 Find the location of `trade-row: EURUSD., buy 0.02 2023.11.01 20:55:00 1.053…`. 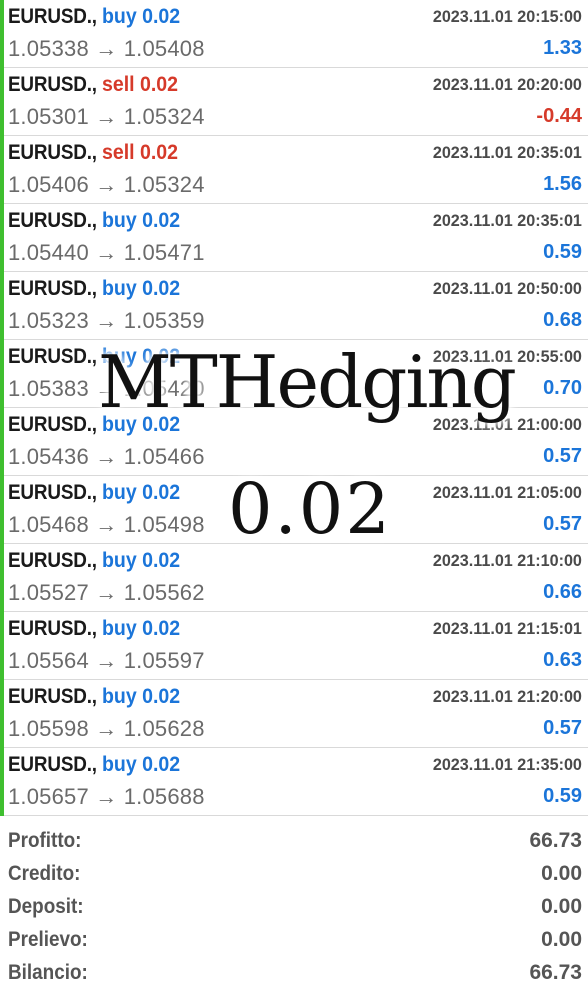

trade-row: EURUSD., buy 0.02 2023.11.01 20:55:00 1.053… is located at coordinates (294, 374).